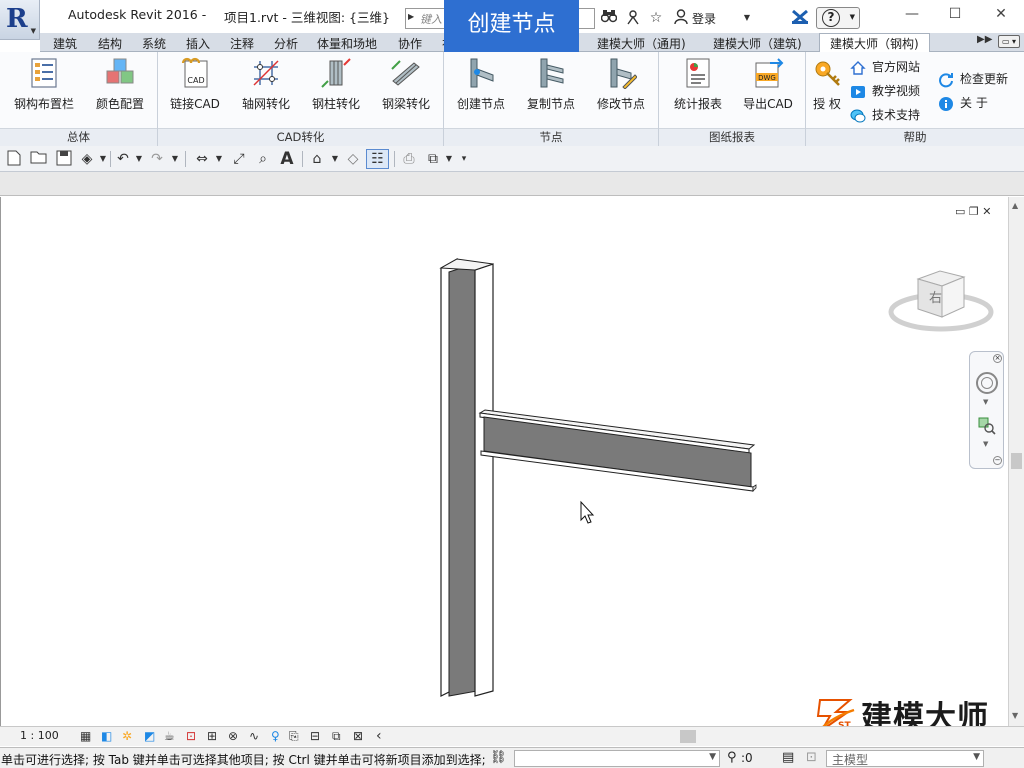  I want to click on grid-convert-button: 轴网转化, so click(266, 88).